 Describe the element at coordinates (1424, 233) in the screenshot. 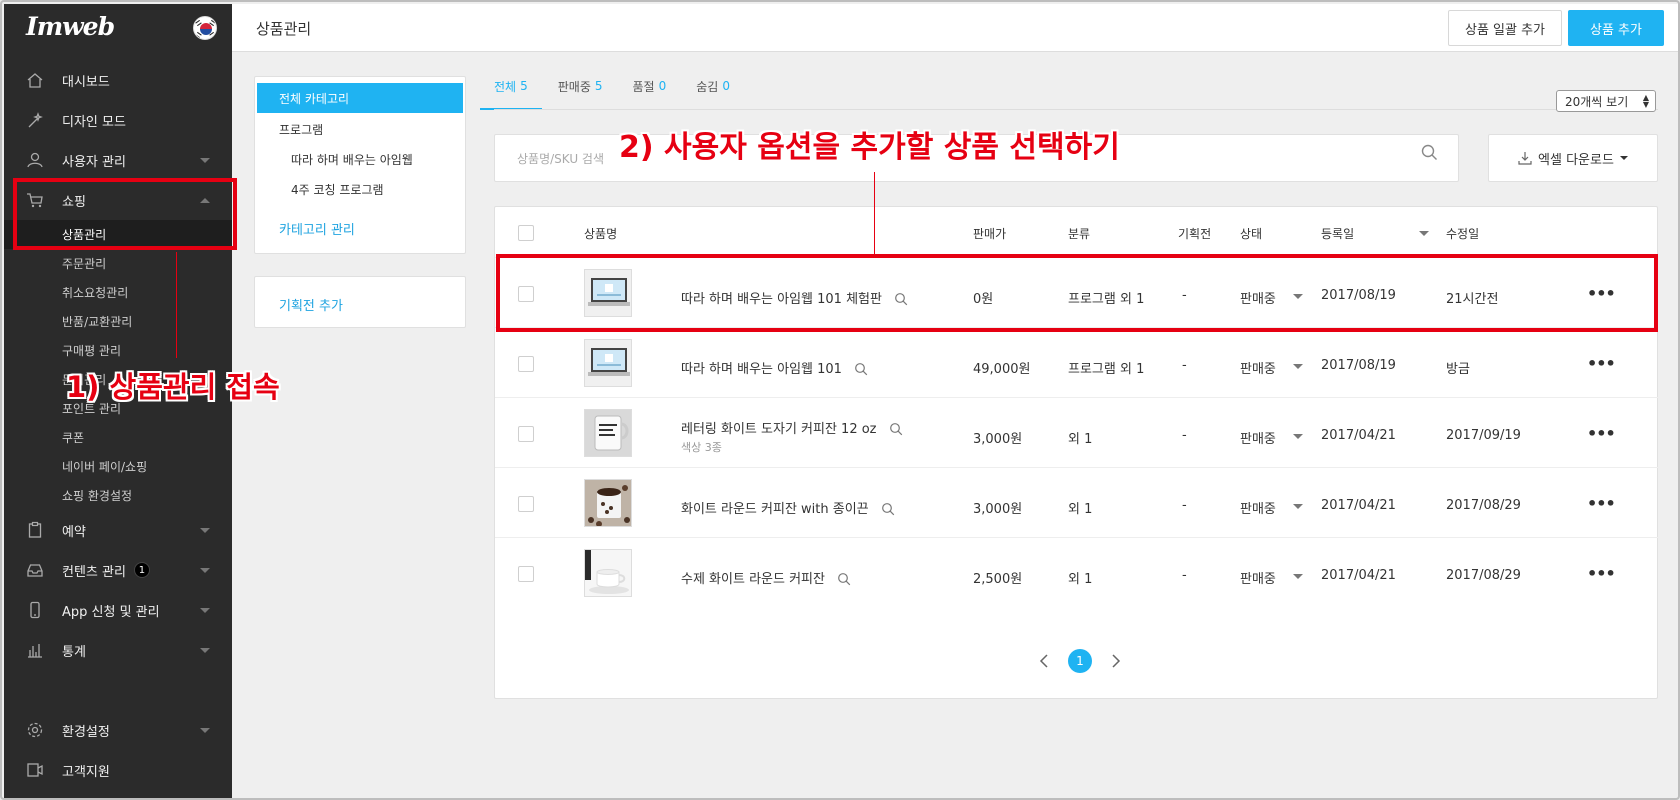

I see `sort-desc-icon` at that location.